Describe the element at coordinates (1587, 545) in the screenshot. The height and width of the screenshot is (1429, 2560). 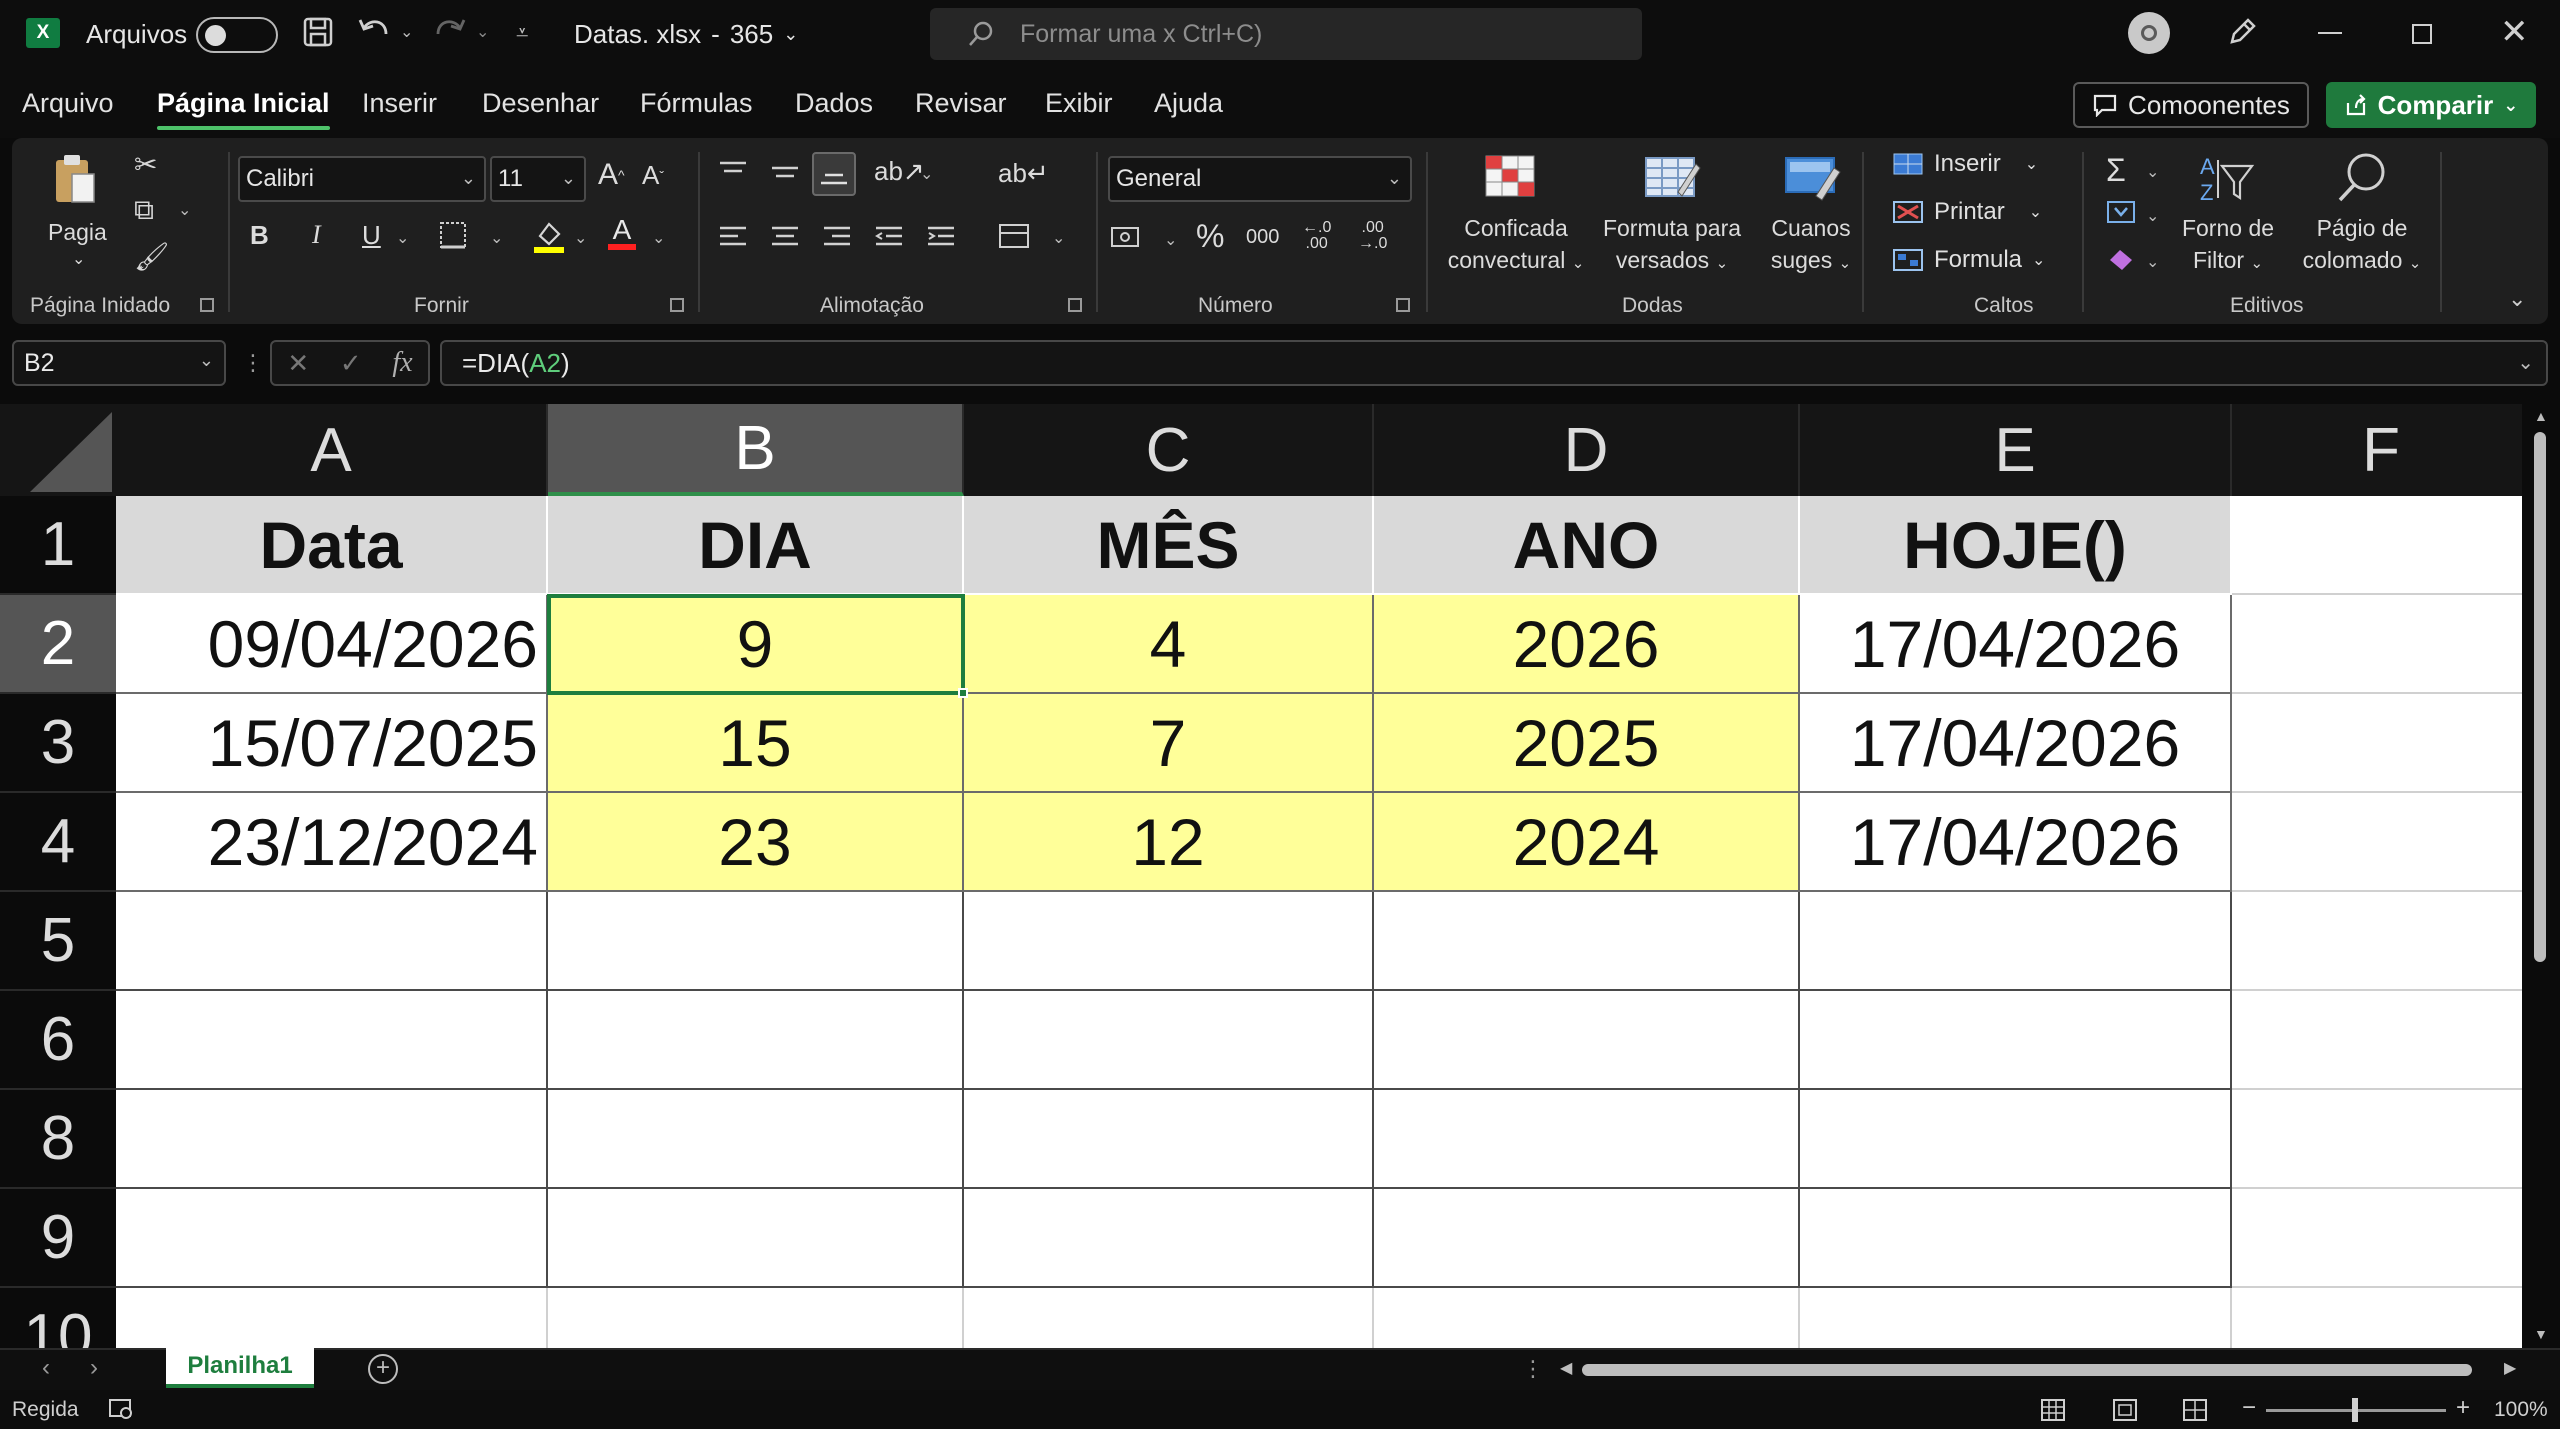
I see `cell-d1: ANO` at that location.